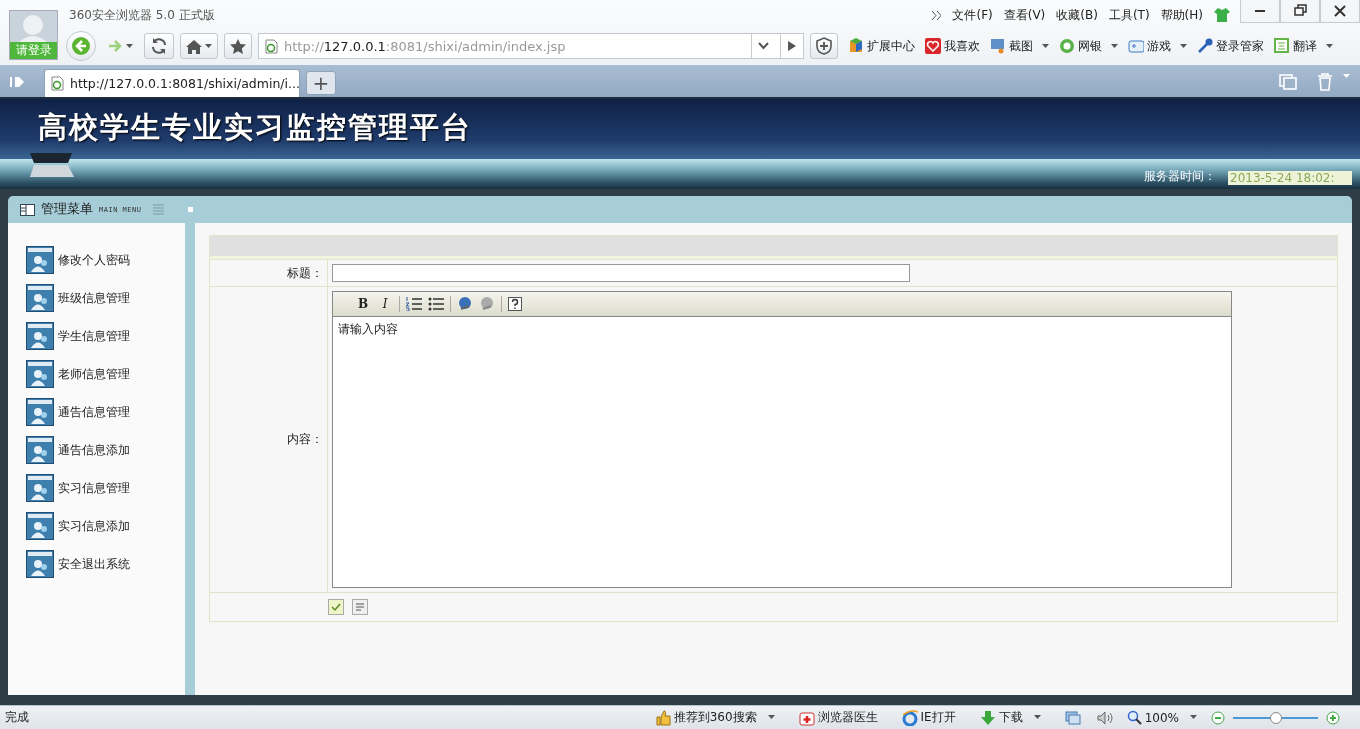  Describe the element at coordinates (1157, 46) in the screenshot. I see `toolbar-button: 游戏` at that location.